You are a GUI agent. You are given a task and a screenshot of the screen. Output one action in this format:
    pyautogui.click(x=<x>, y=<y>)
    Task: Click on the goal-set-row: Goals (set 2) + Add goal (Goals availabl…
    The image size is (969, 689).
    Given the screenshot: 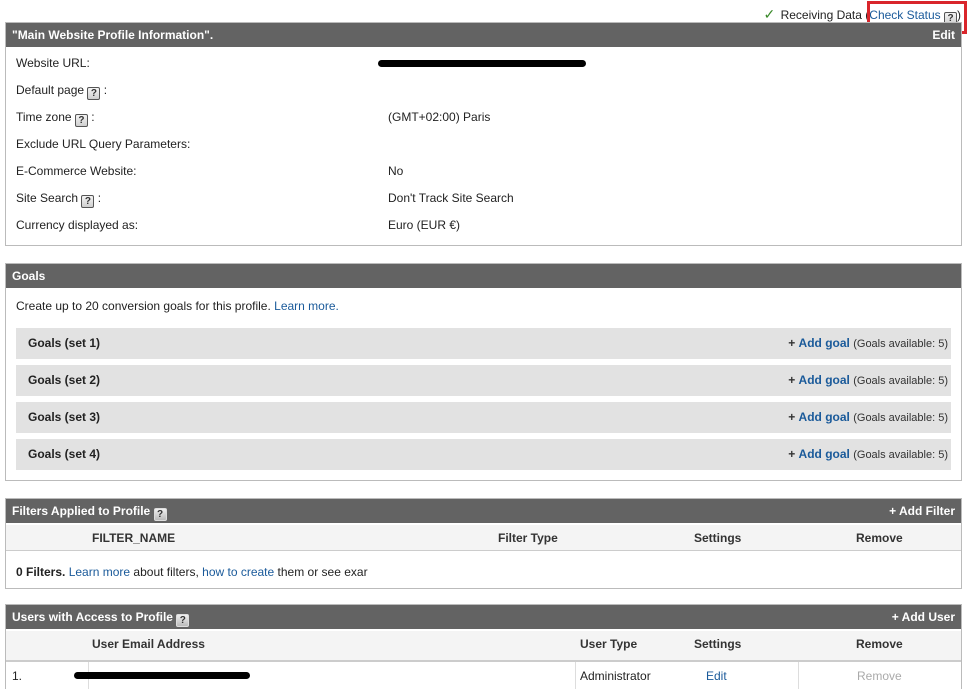 What is the action you would take?
    pyautogui.click(x=483, y=380)
    